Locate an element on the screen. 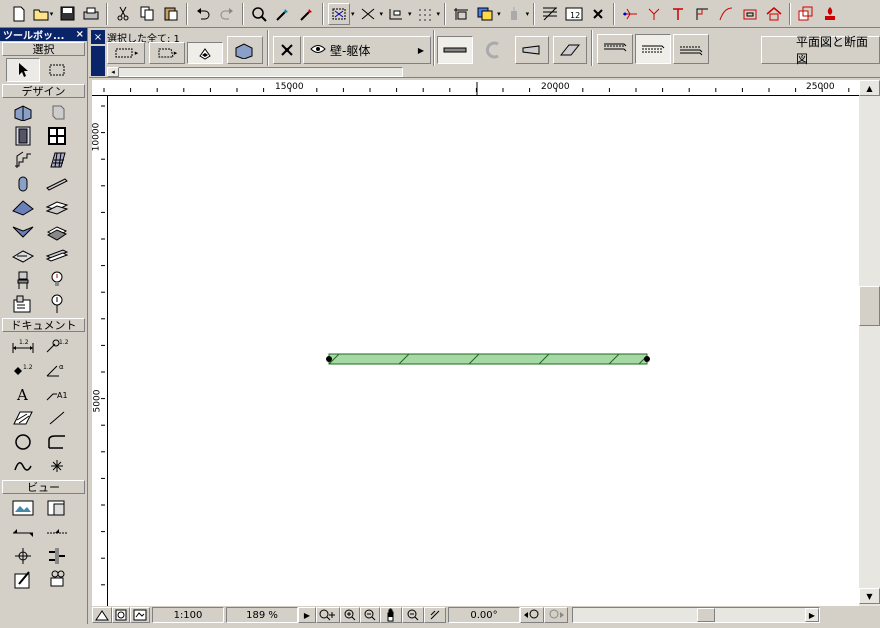  navigator-icon is located at coordinates (102, 615).